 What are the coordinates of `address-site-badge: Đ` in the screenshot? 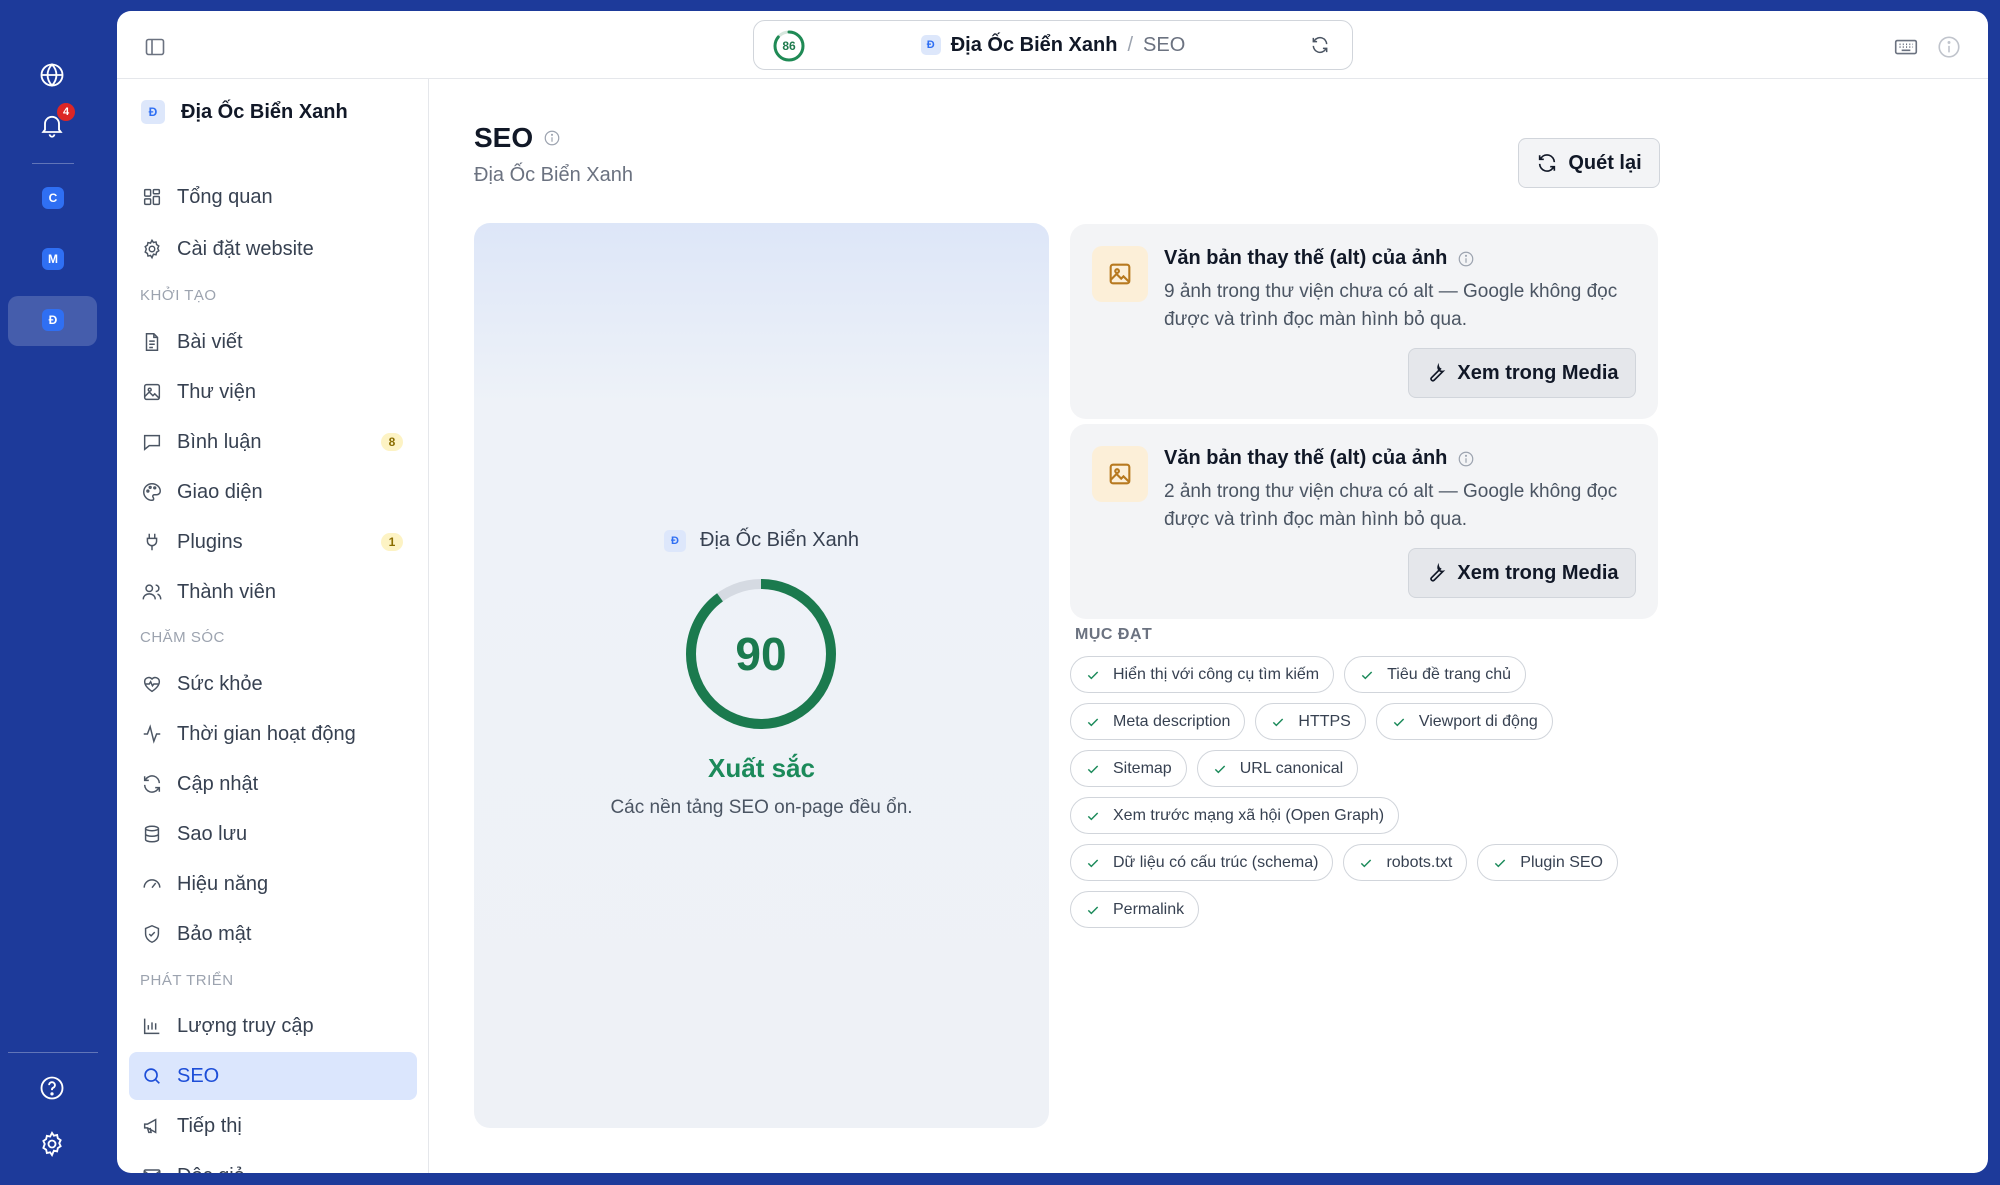 It's located at (930, 45).